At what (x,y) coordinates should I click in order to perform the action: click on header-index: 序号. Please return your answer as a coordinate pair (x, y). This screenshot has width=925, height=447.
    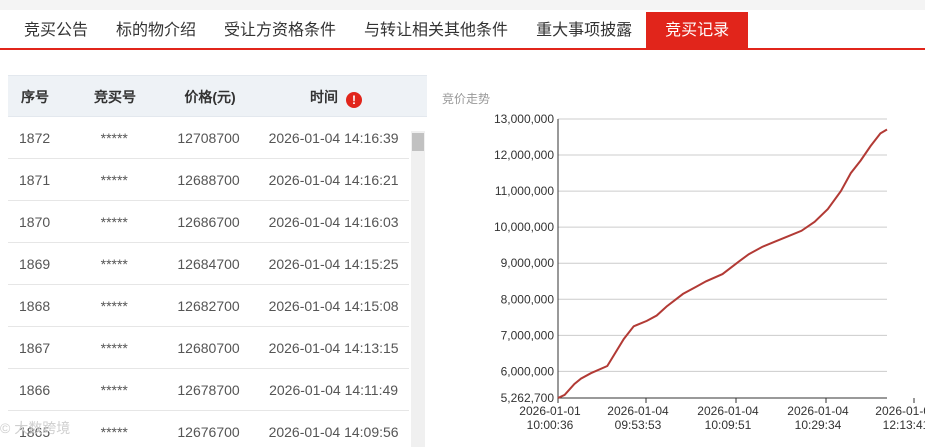
    Looking at the image, I should click on (35, 97).